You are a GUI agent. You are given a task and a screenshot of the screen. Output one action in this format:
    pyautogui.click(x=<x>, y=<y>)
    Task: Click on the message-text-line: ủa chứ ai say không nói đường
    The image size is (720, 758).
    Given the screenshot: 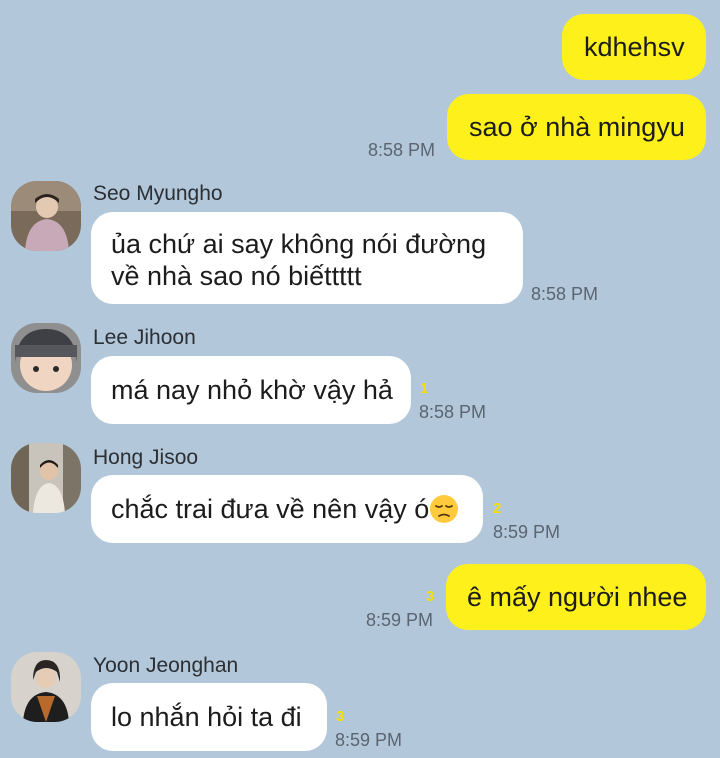 What is the action you would take?
    pyautogui.click(x=299, y=244)
    